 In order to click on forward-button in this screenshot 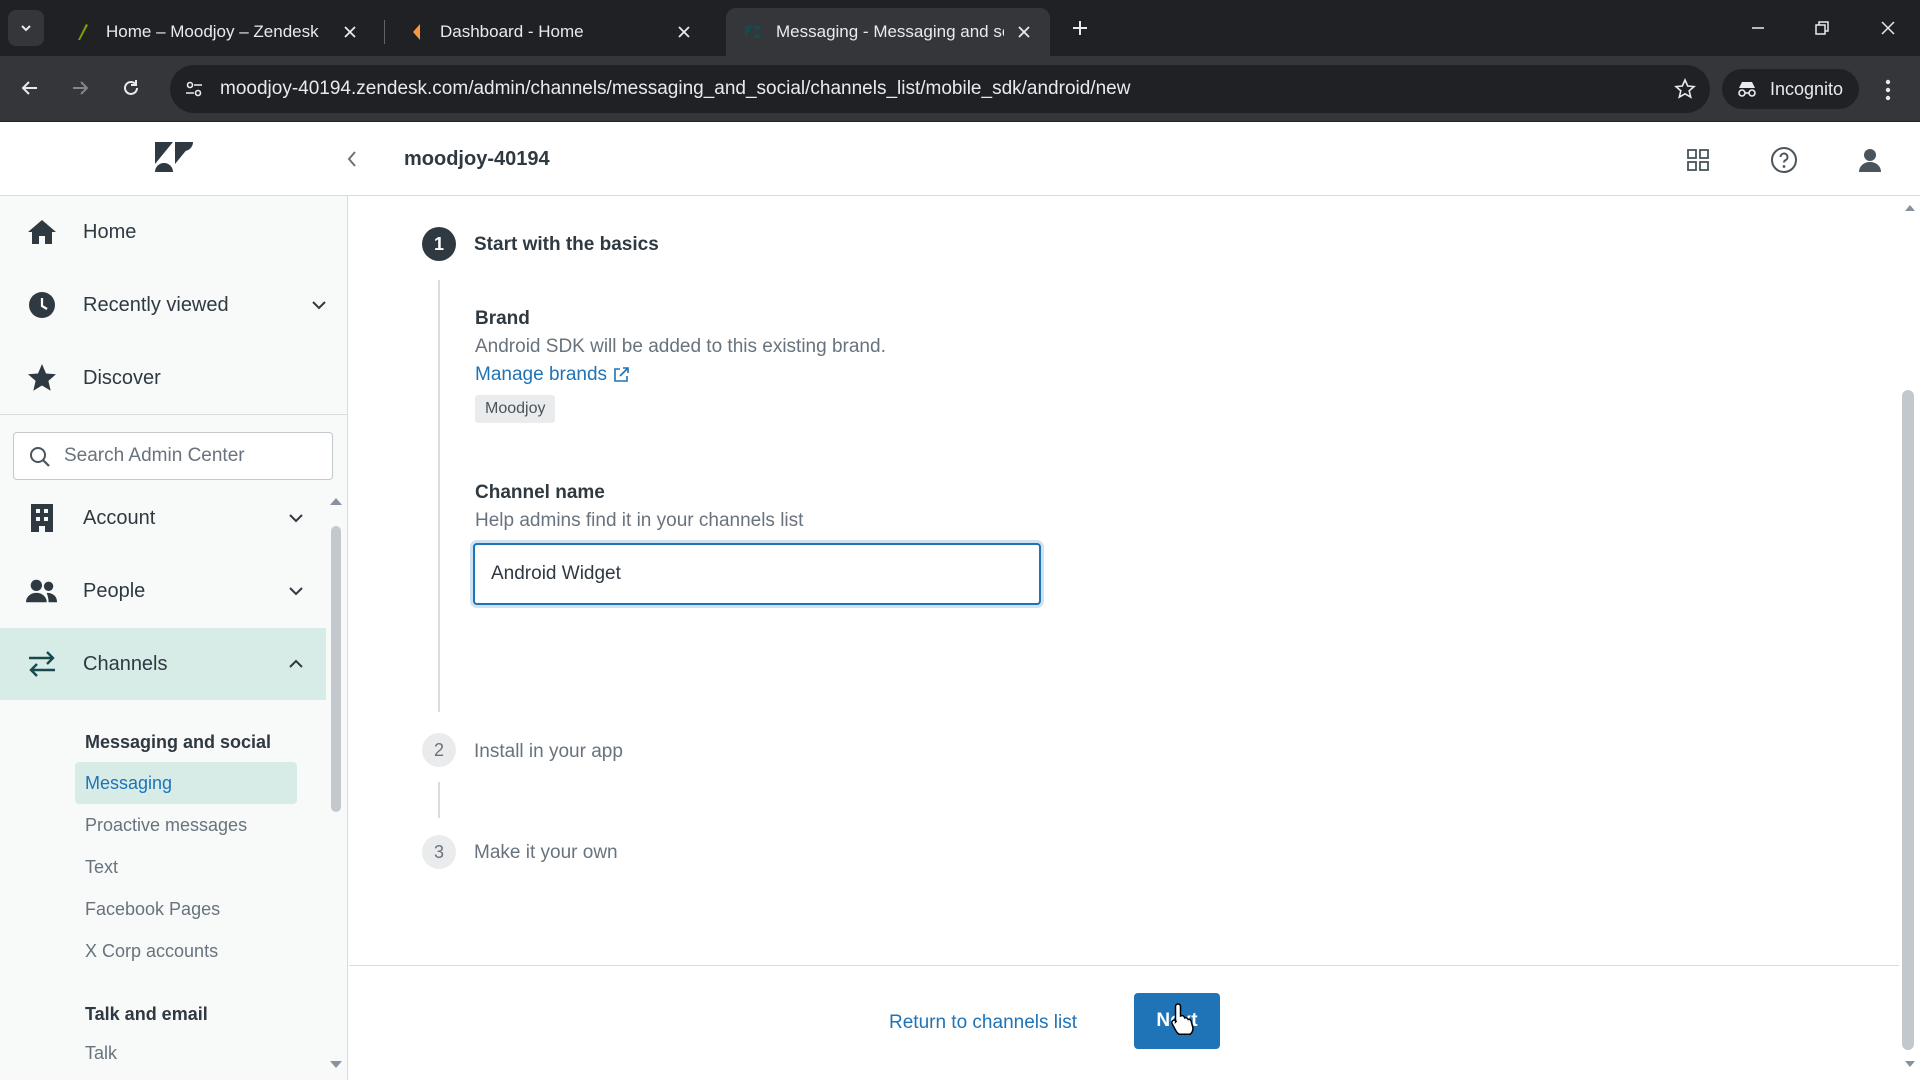, I will do `click(80, 88)`.